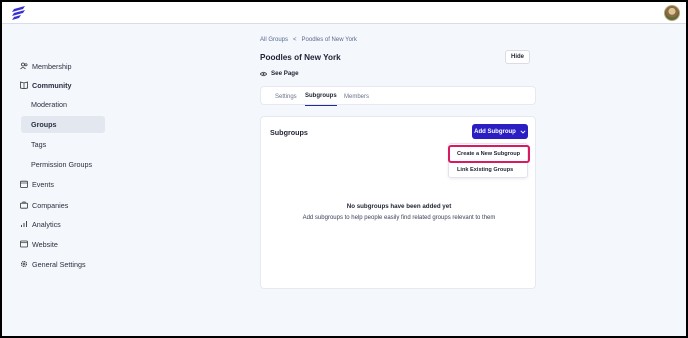  What do you see at coordinates (24, 205) in the screenshot?
I see `briefcase-icon` at bounding box center [24, 205].